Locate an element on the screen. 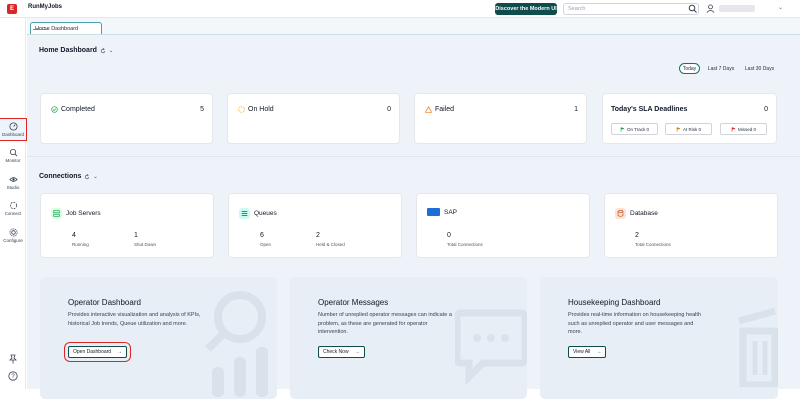 This screenshot has width=800, height=399. connection-name: Job Servers is located at coordinates (83, 213).